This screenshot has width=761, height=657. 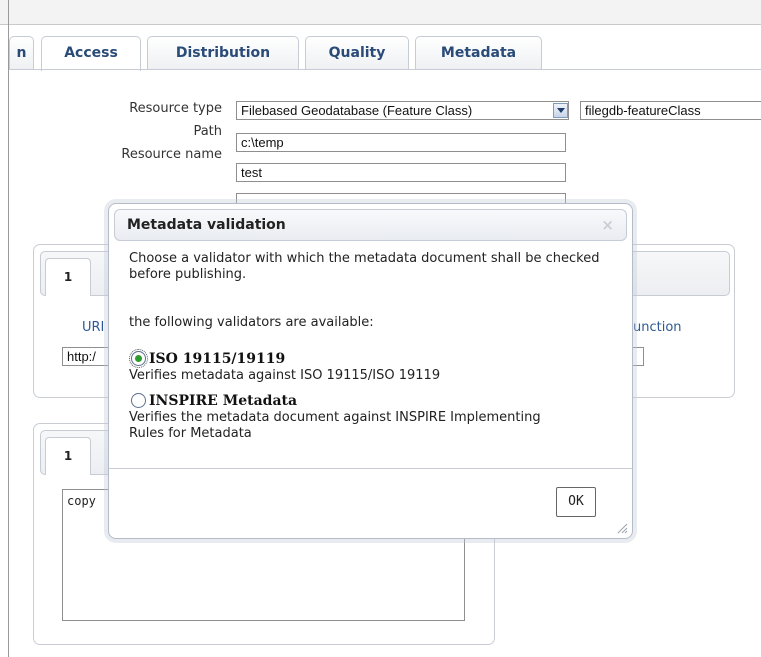 I want to click on resource-name-label: Resource name, so click(x=171, y=154).